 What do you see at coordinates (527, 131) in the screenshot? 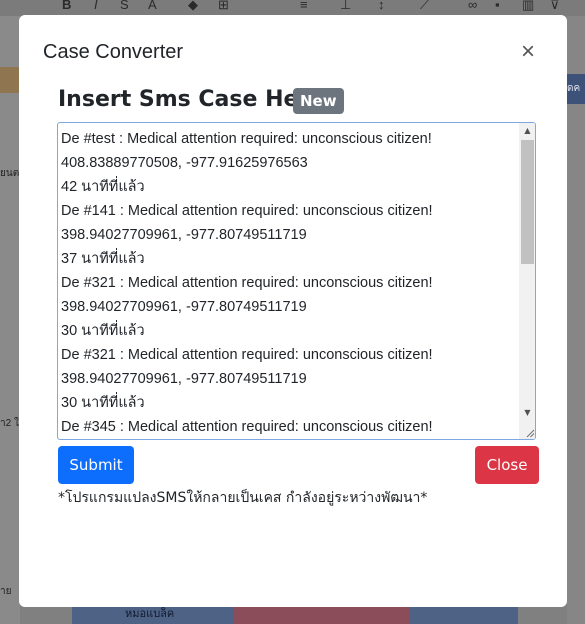
I see `scroll-up-icon: ▲` at bounding box center [527, 131].